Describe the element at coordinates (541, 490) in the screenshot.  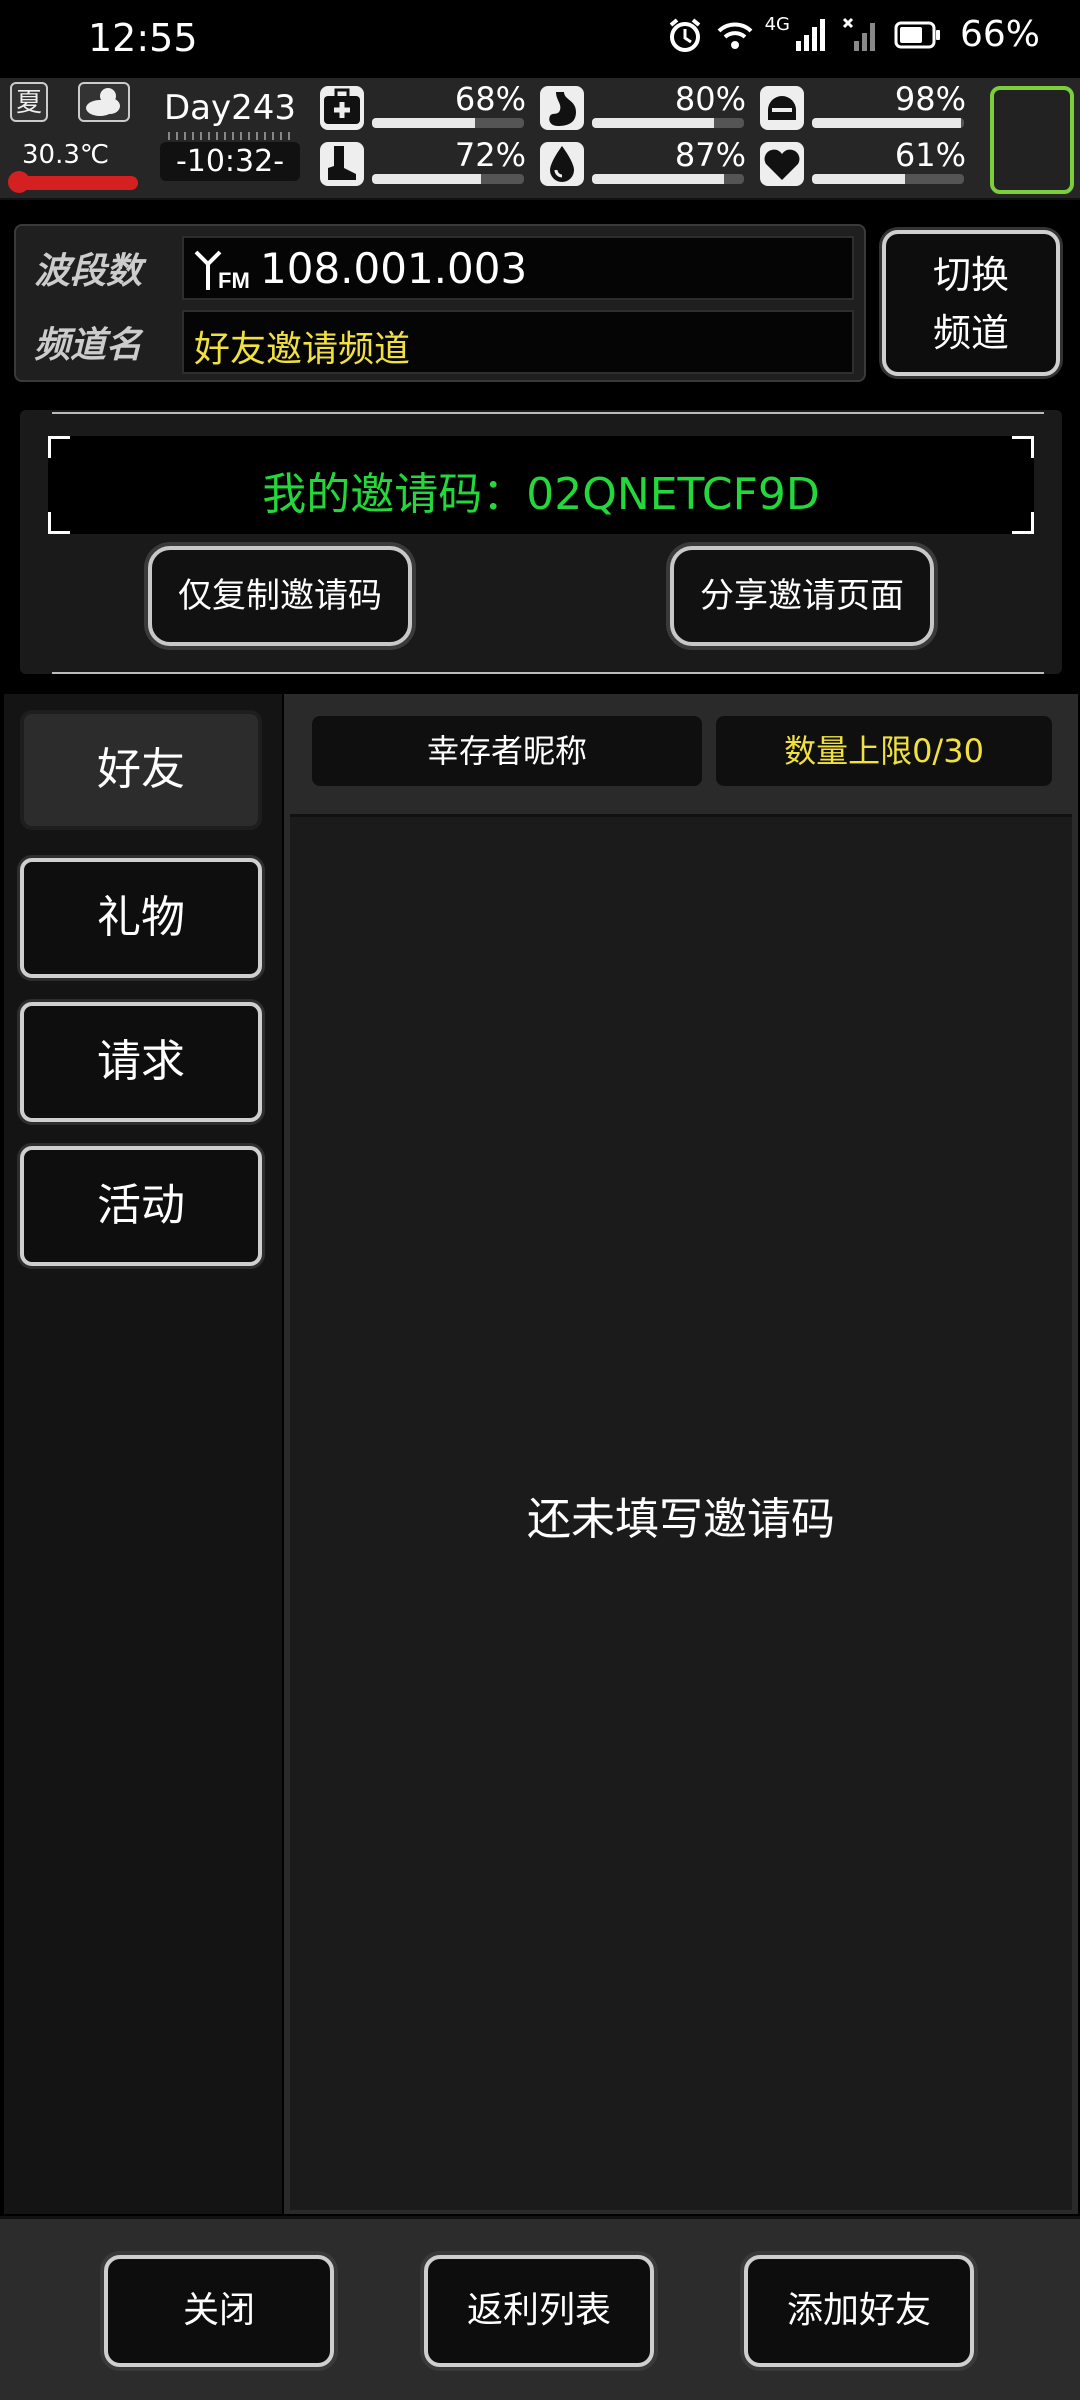
I see `invite-code-text: 我的邀请码：02QNETCF9D` at that location.